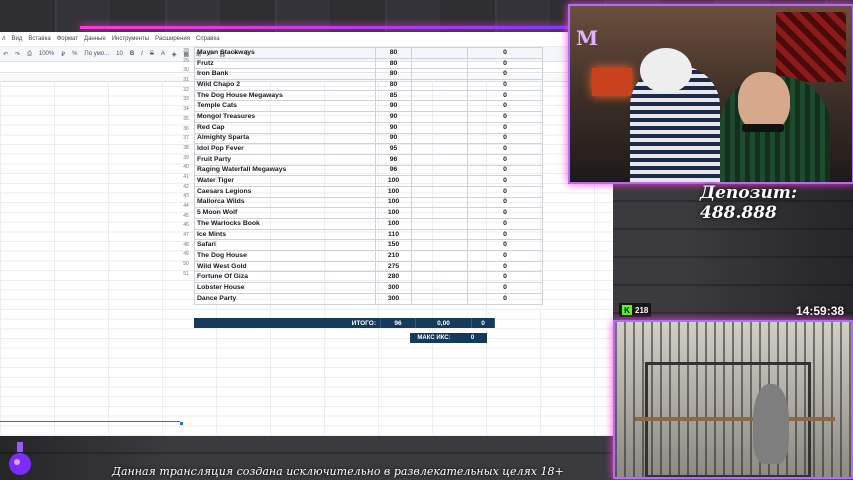 This screenshot has height=480, width=853. I want to click on table-row: Wild Chapo 2 80 0, so click(368, 85).